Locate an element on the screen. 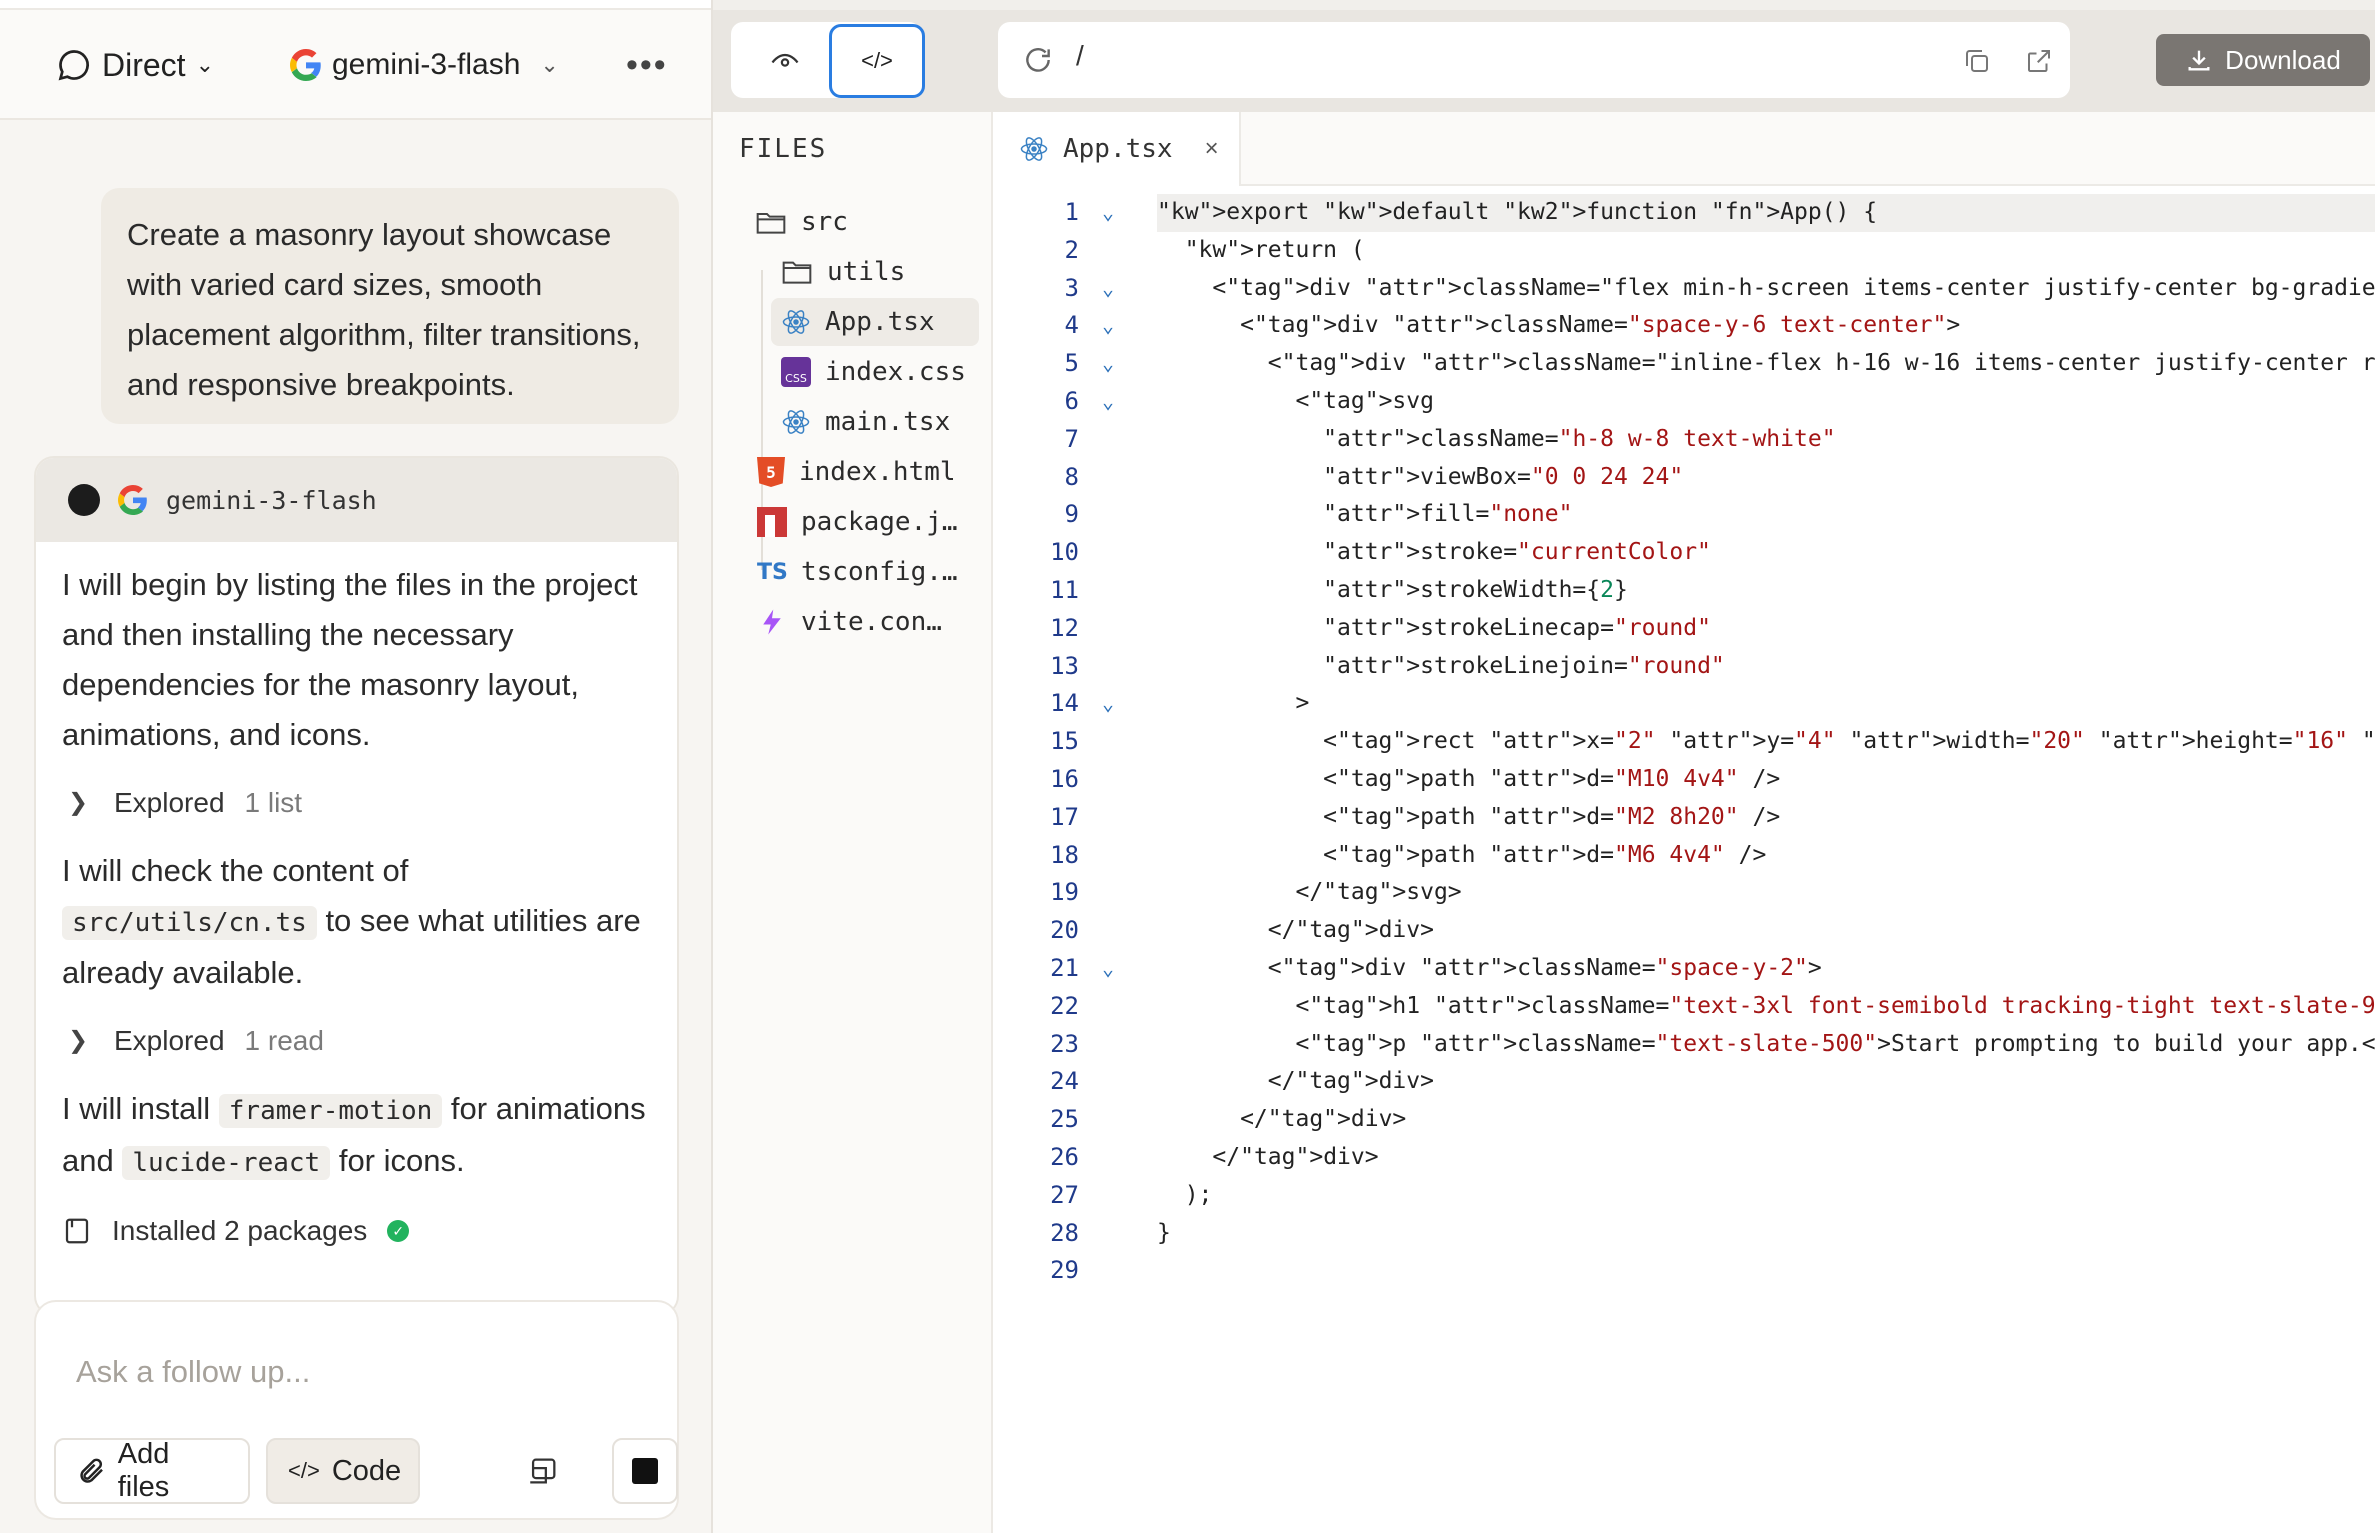  line-number: 19 is located at coordinates (1064, 892).